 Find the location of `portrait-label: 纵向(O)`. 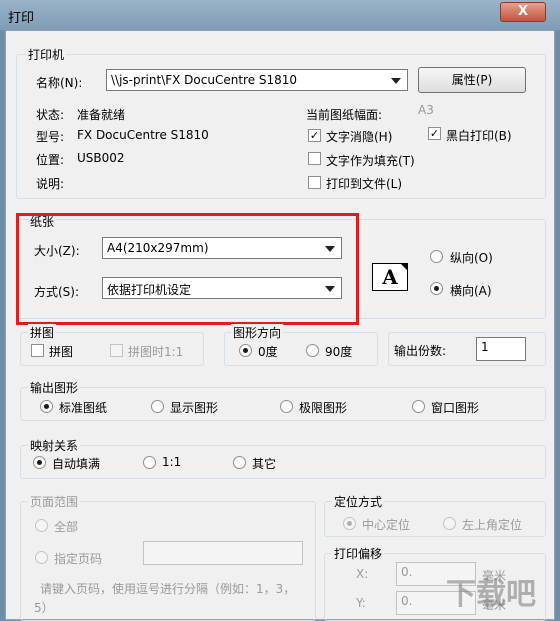

portrait-label: 纵向(O) is located at coordinates (471, 258).